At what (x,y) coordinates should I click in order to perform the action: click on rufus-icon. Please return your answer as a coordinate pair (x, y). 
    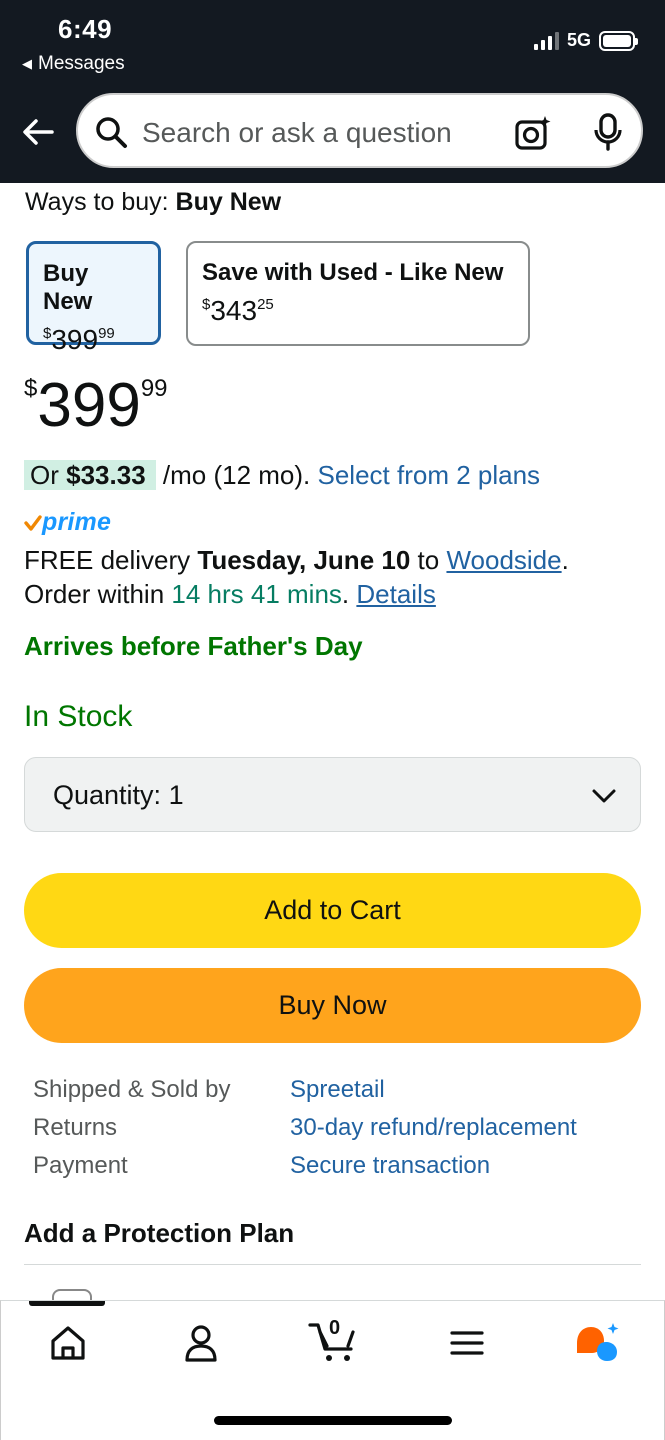
    Looking at the image, I should click on (597, 1342).